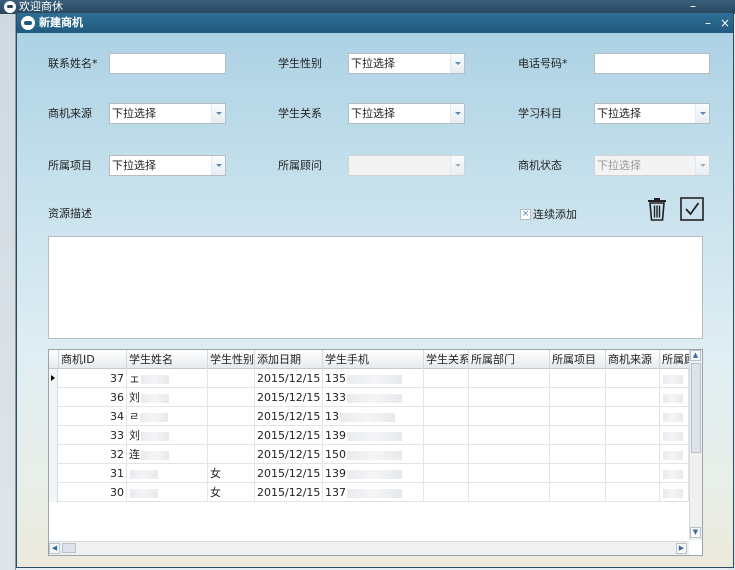 This screenshot has height=570, width=735. I want to click on vertical-scrollbar: ▲ ▼, so click(695, 445).